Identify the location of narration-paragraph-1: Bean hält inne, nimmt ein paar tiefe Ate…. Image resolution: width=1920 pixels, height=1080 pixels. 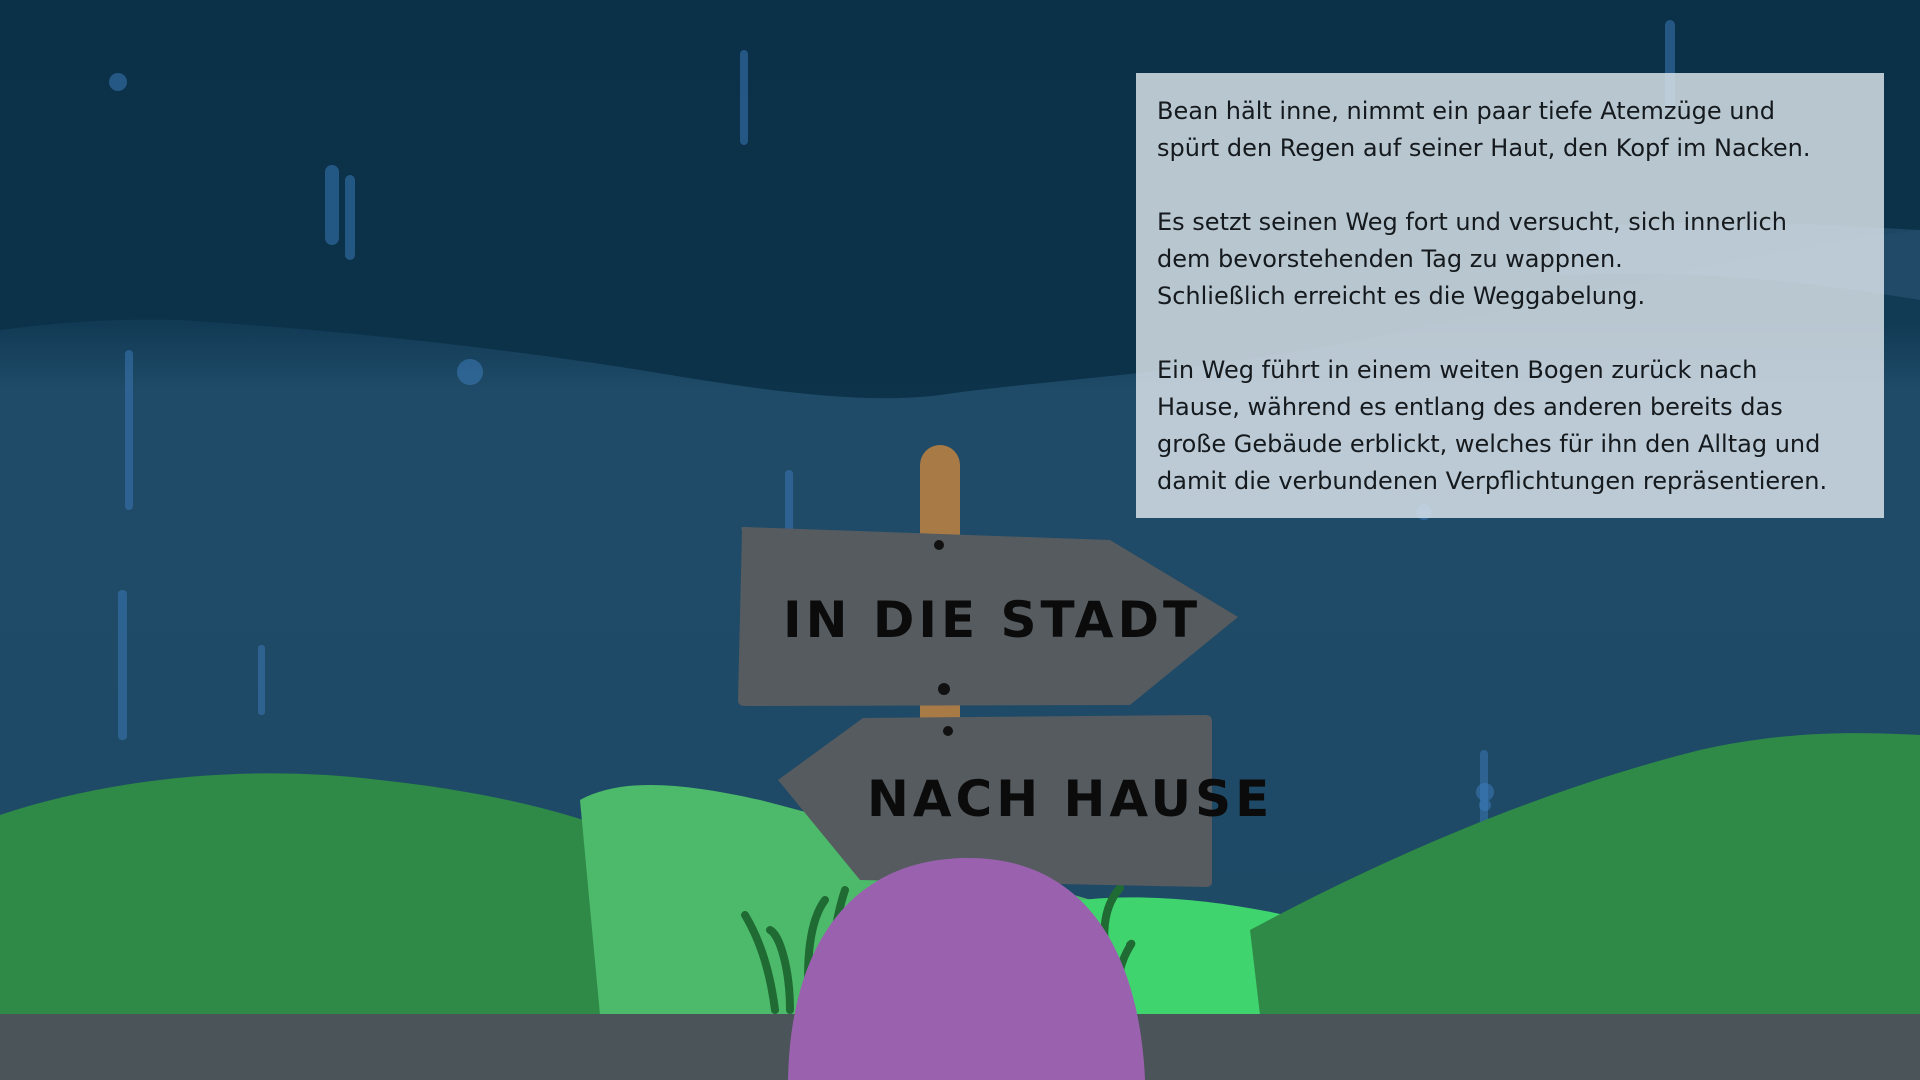
(1484, 129).